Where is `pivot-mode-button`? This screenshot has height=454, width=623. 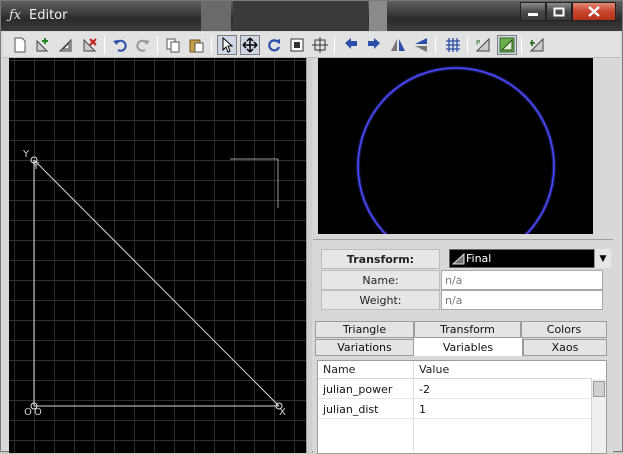 pivot-mode-button is located at coordinates (320, 45).